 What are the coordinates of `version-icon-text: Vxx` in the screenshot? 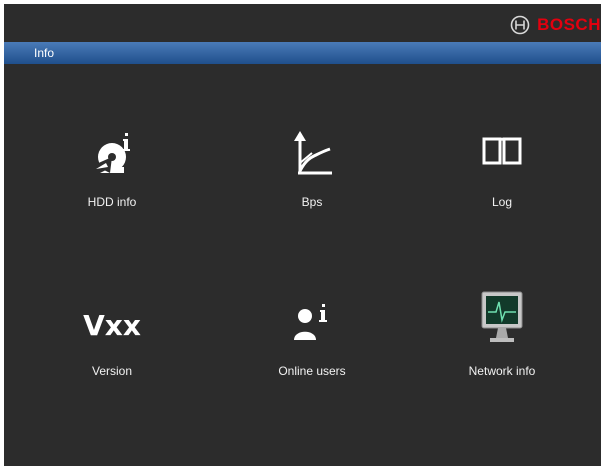 It's located at (112, 325).